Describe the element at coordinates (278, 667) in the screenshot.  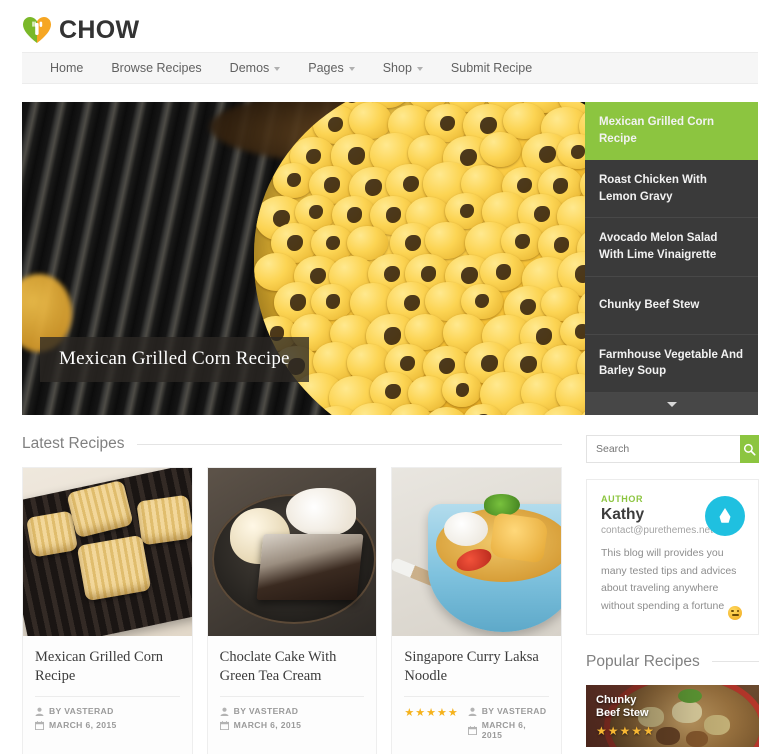
I see `recipe-card-title: Choclate Cake With Green Tea Cream` at that location.